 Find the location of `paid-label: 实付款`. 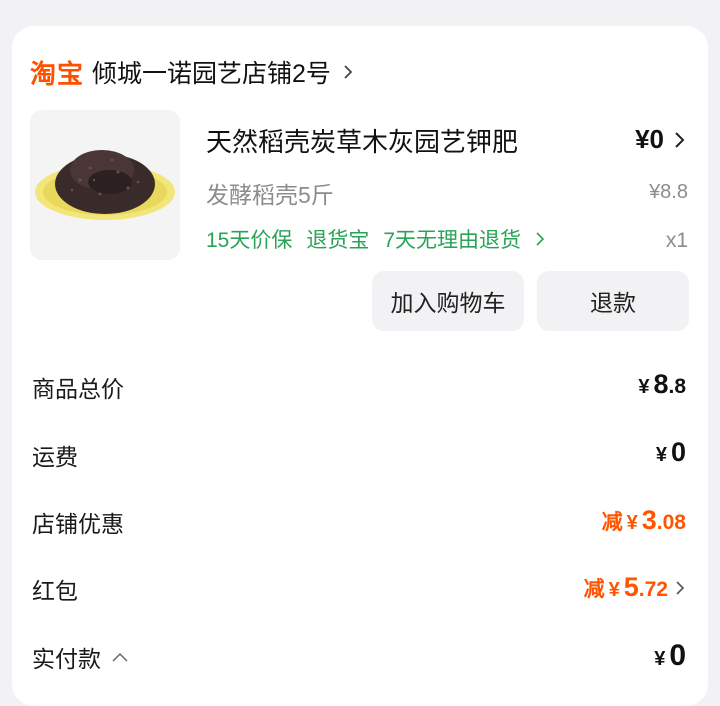

paid-label: 实付款 is located at coordinates (66, 659).